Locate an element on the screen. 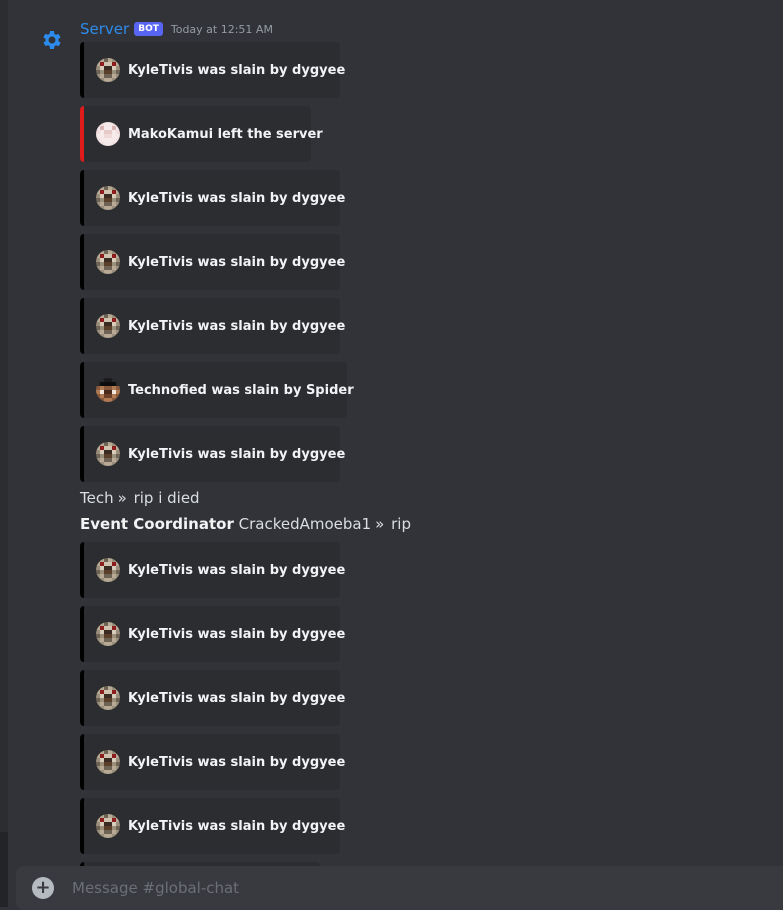 Image resolution: width=783 pixels, height=910 pixels. author-name: Server is located at coordinates (104, 29).